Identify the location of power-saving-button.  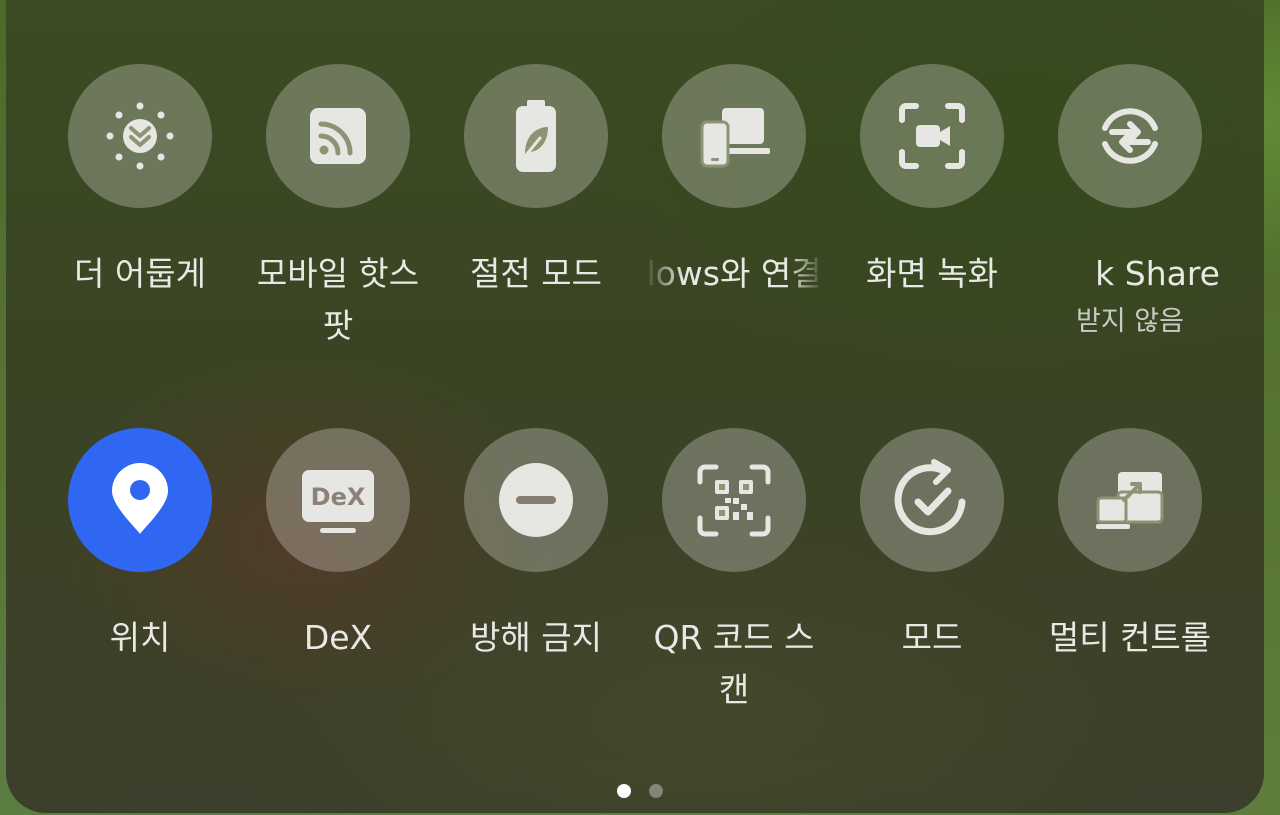
(536, 136).